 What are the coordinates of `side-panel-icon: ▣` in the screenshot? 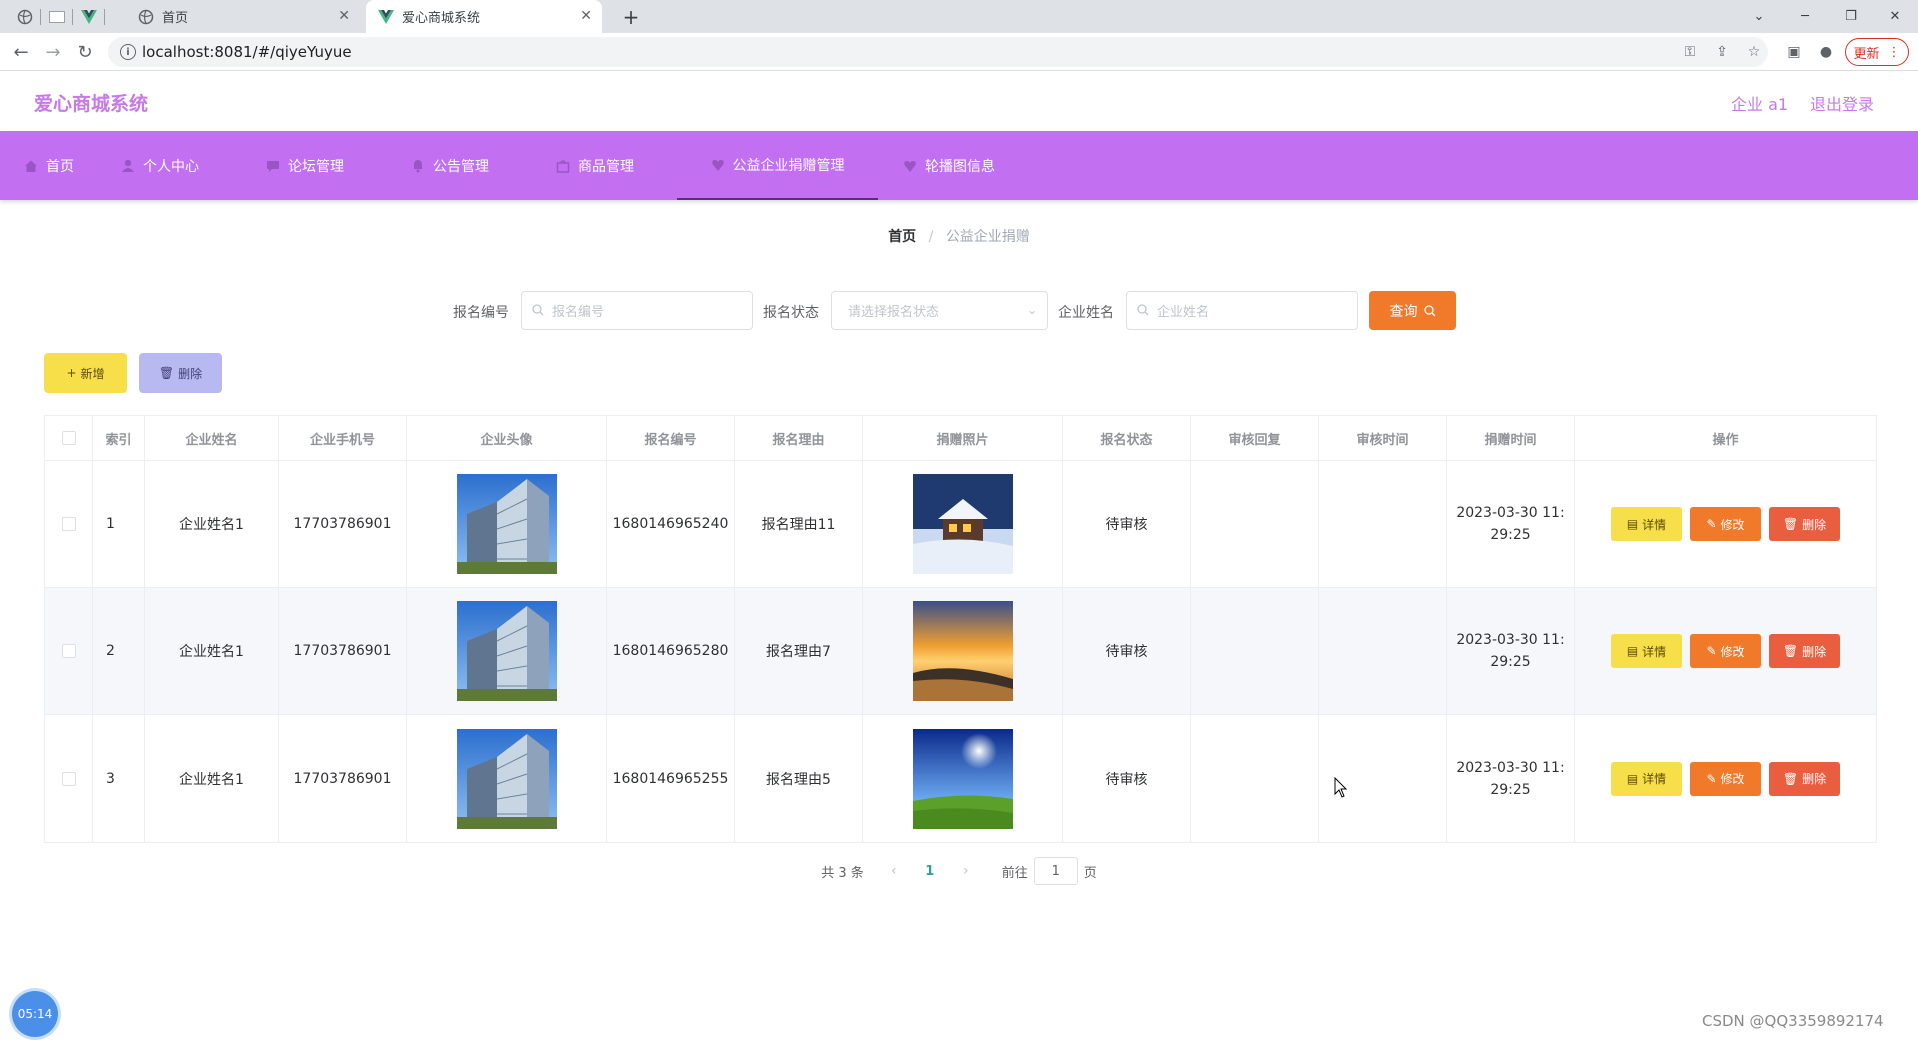 It's located at (1794, 52).